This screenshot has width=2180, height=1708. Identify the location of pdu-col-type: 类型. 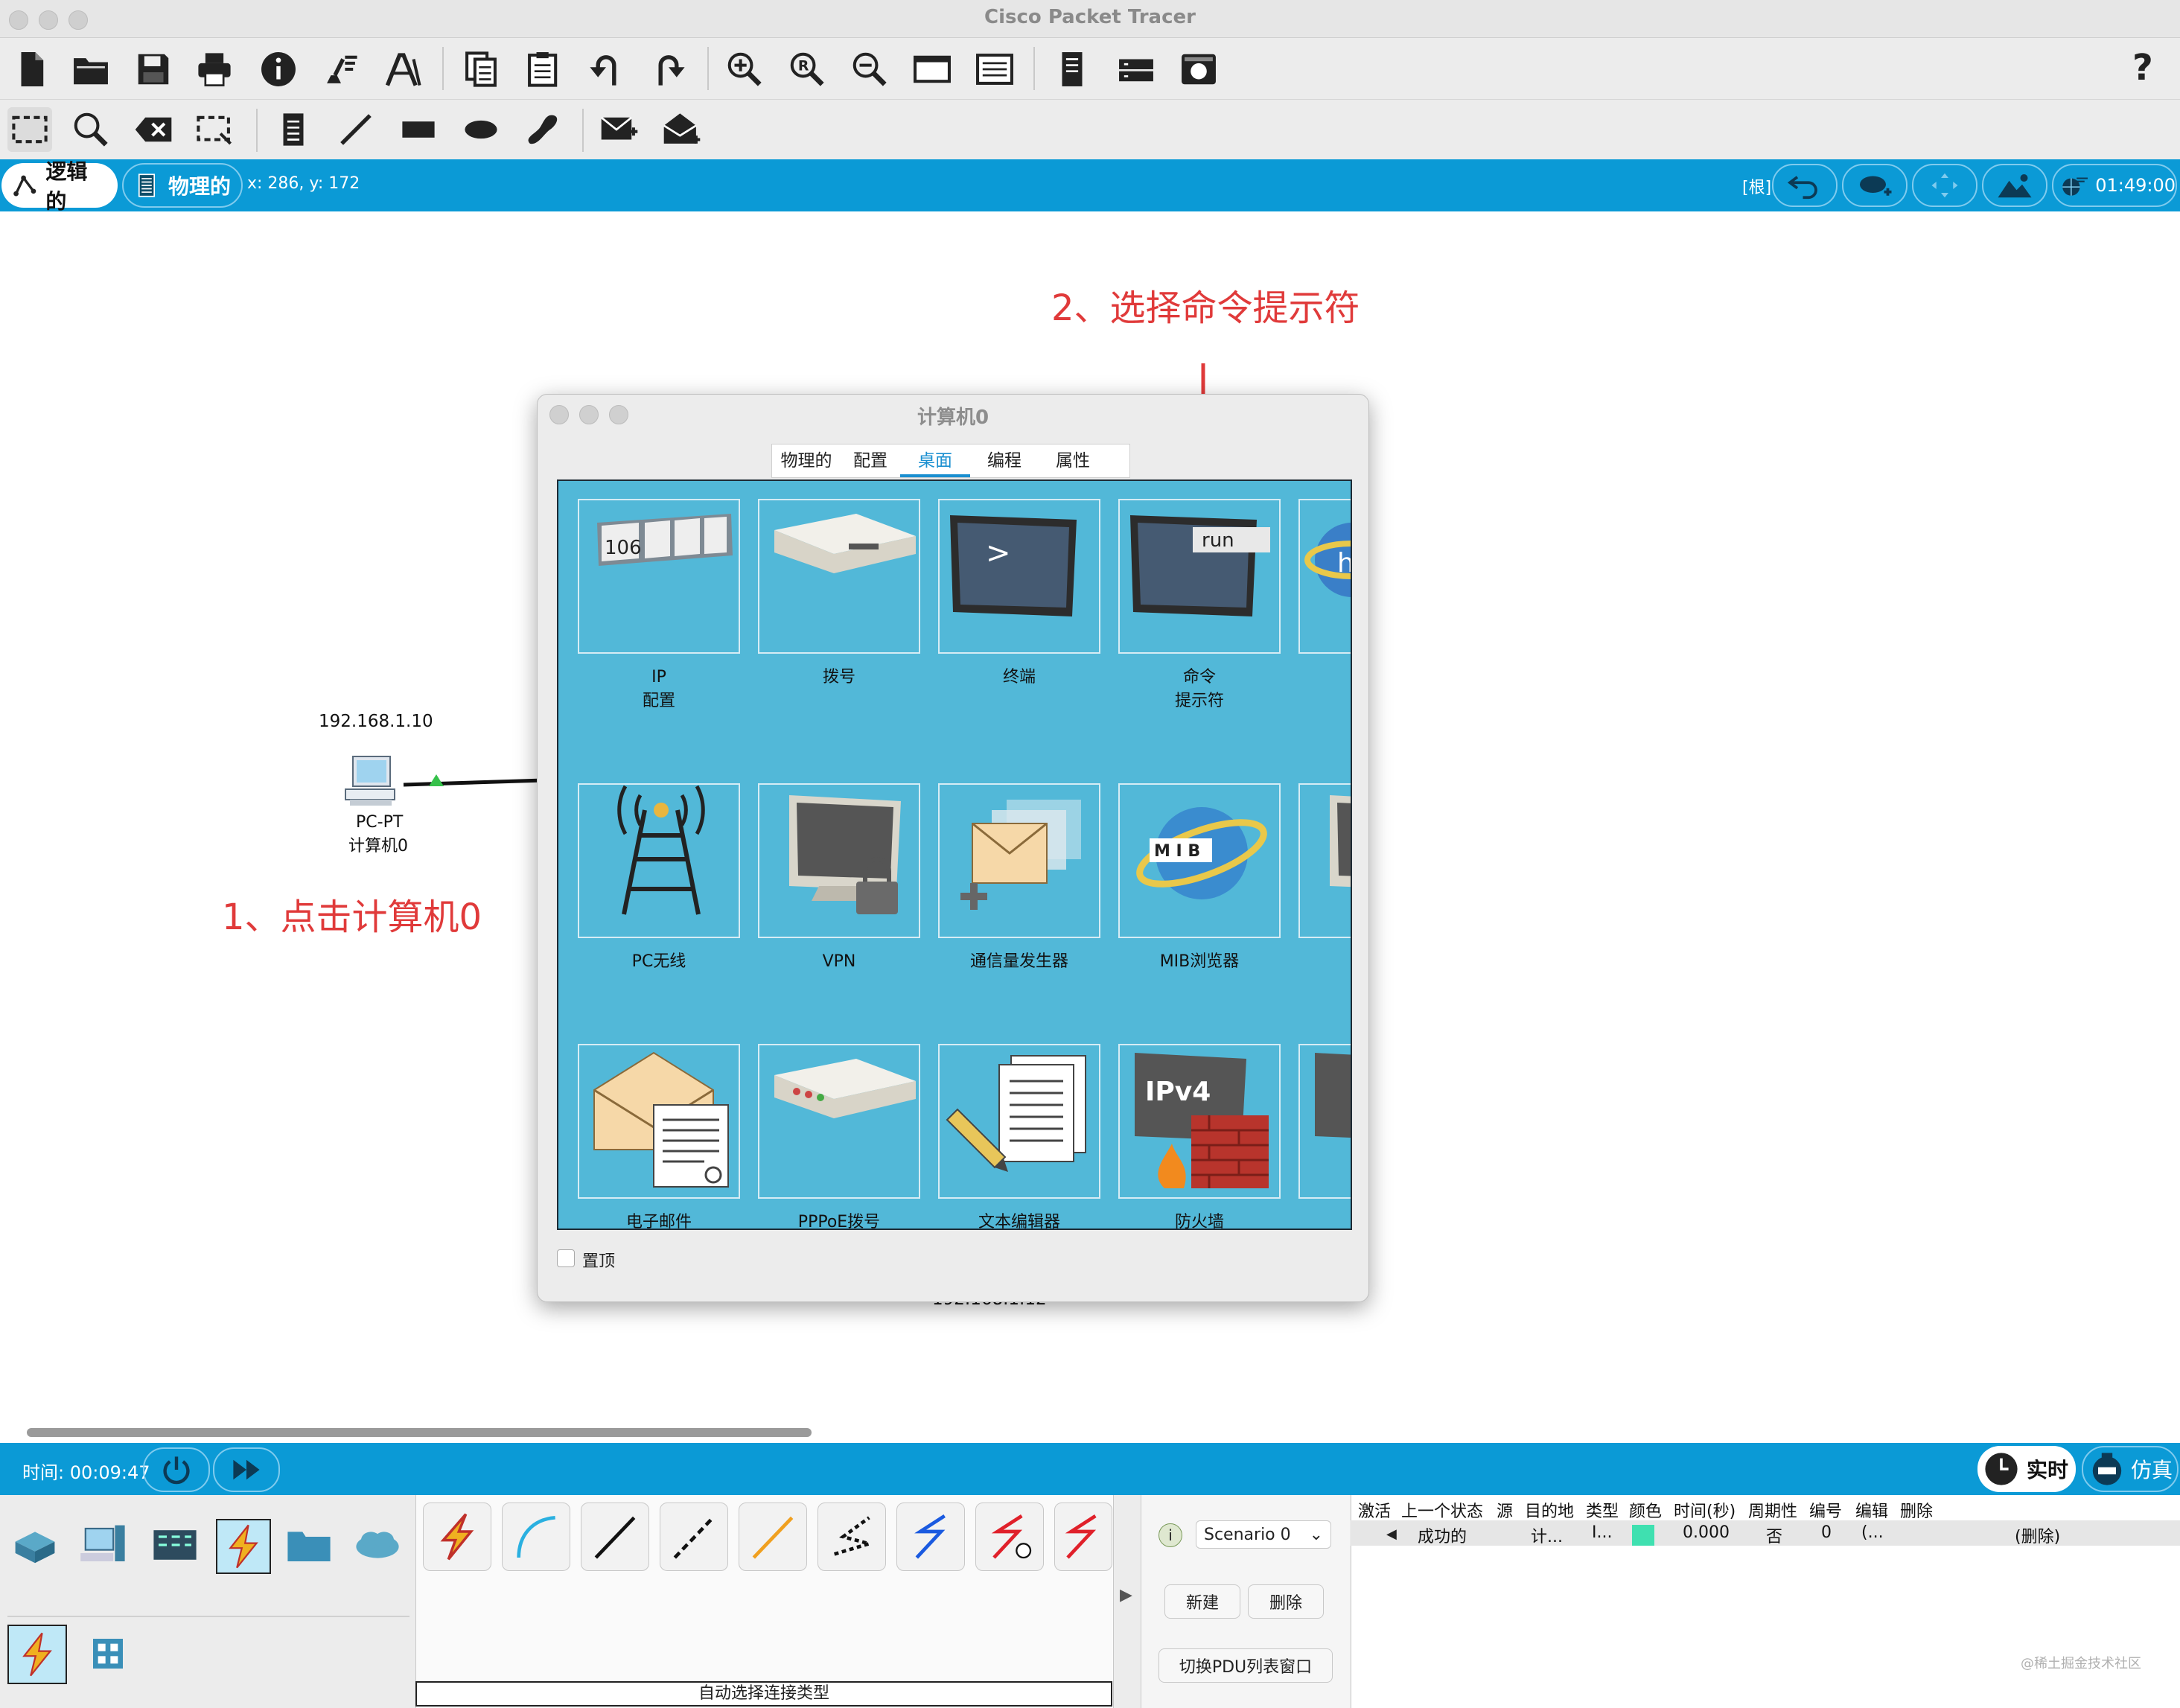
(1602, 1510).